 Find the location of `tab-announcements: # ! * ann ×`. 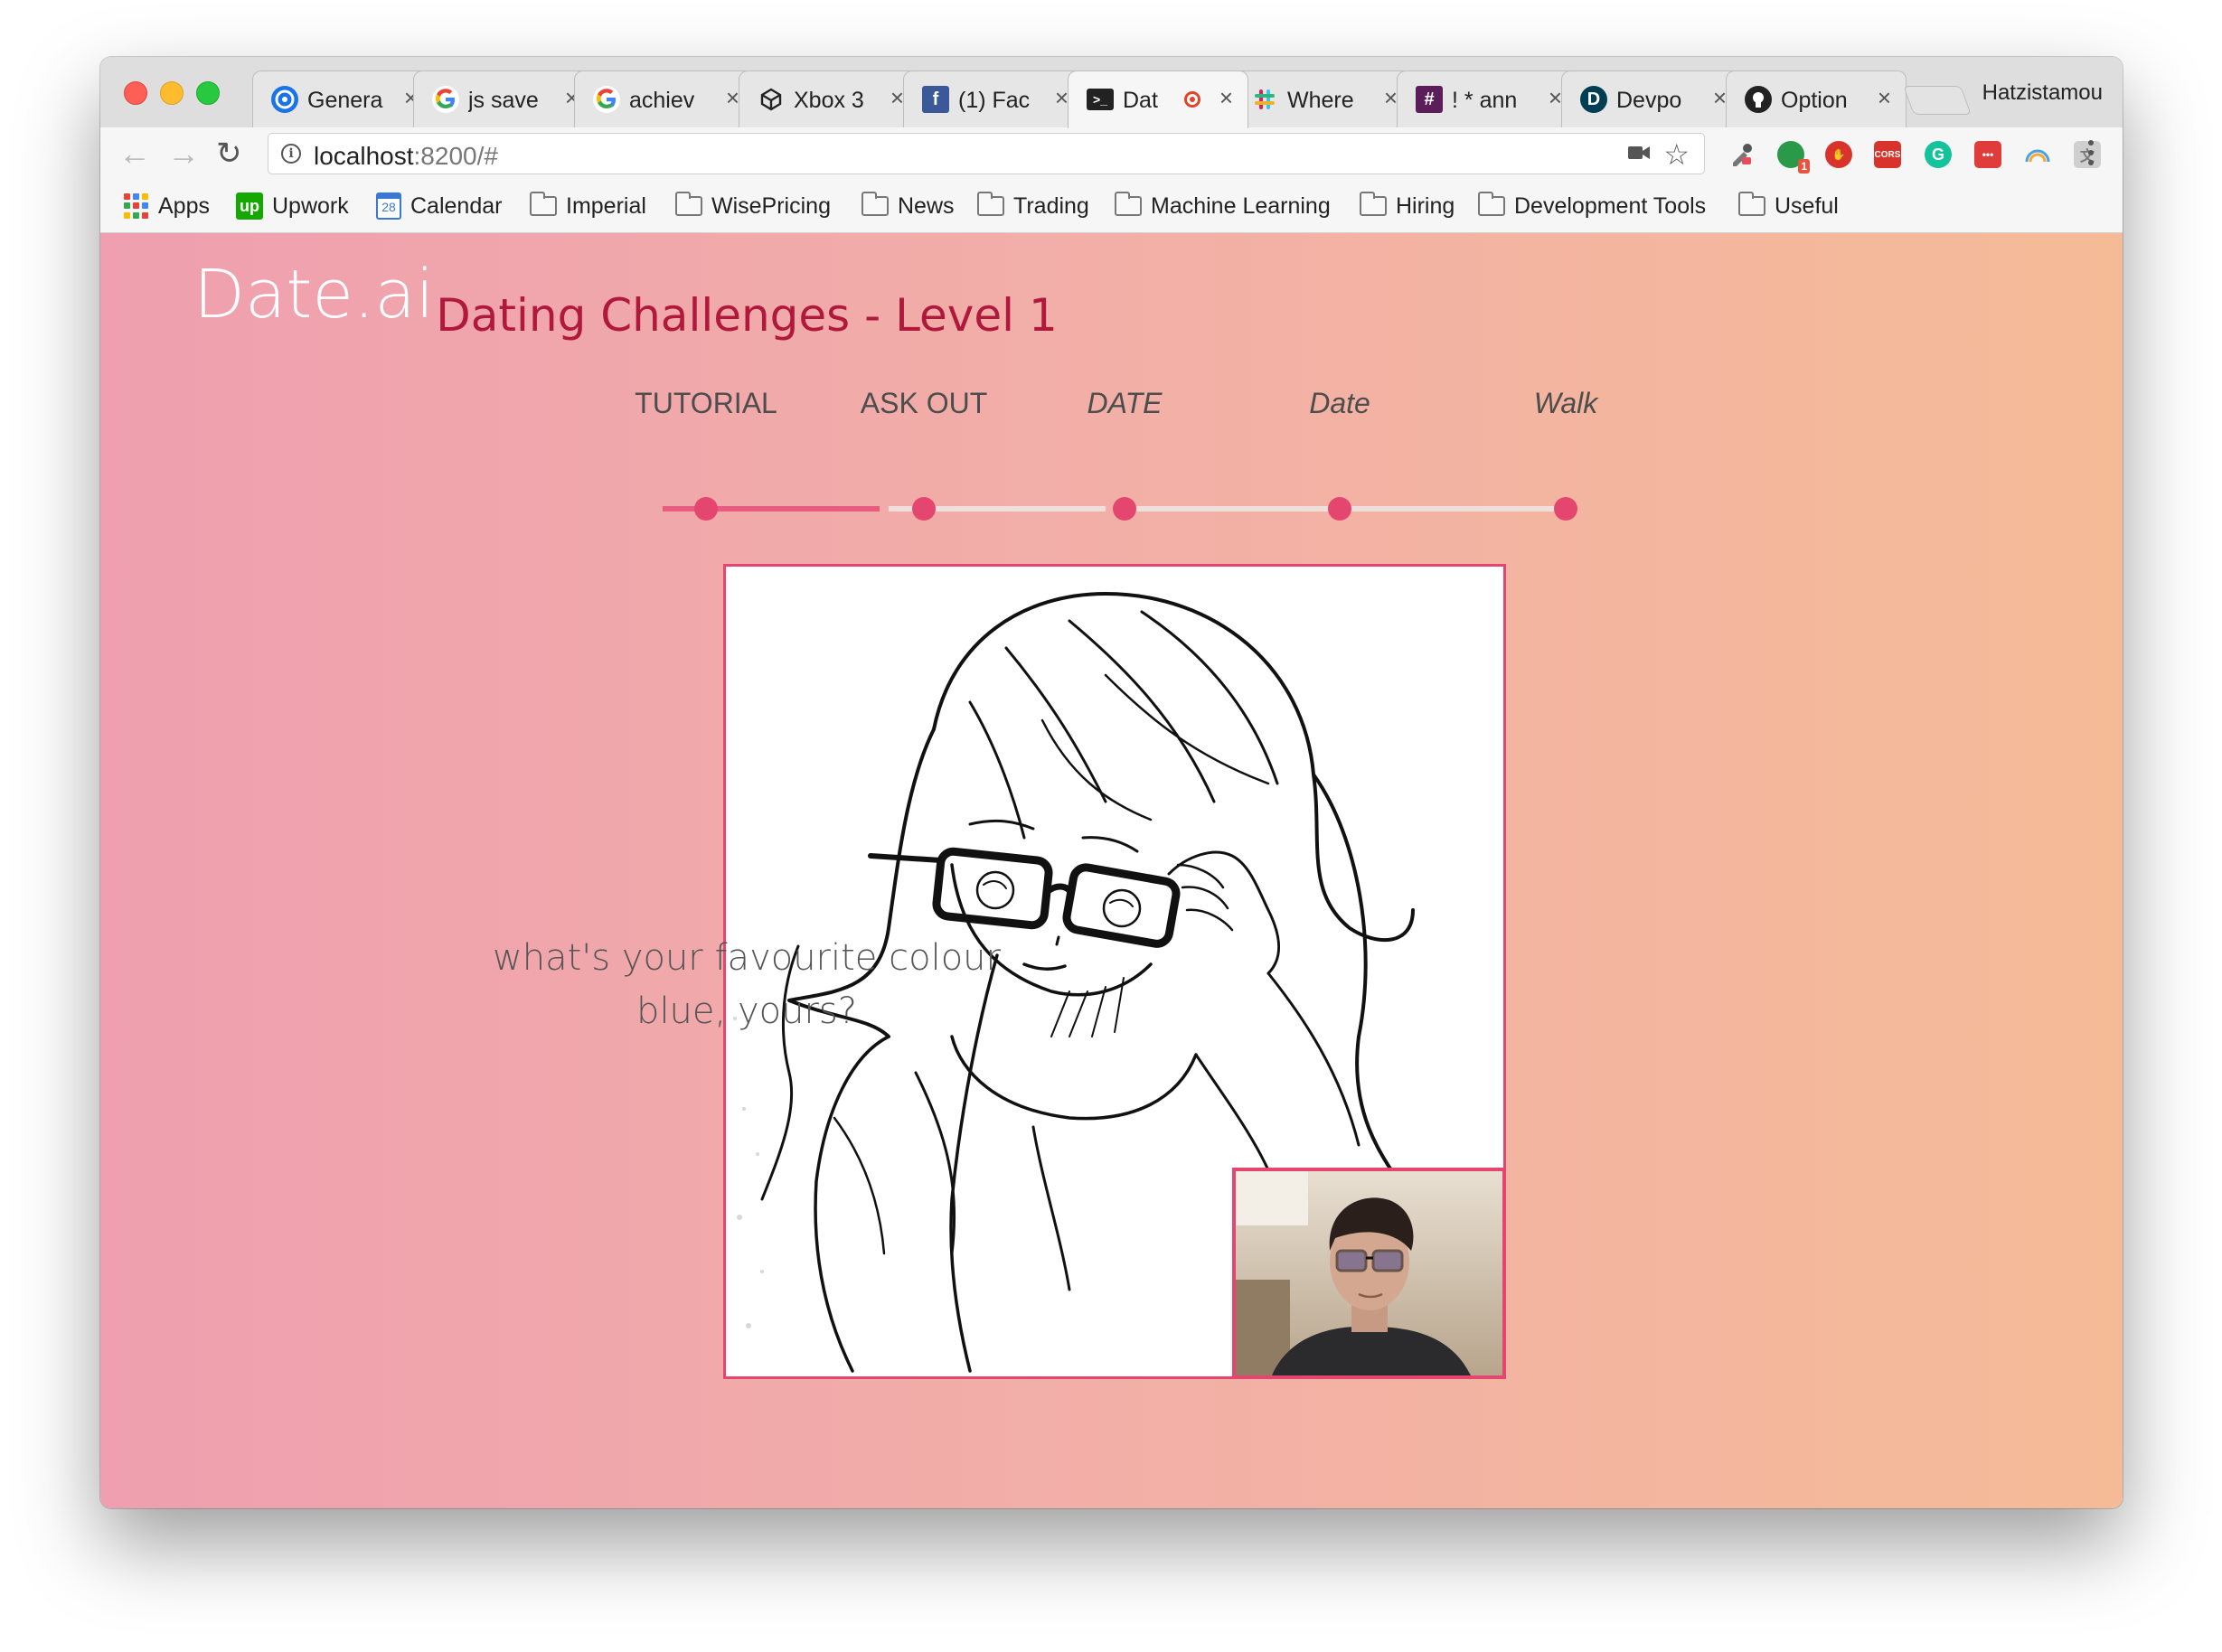

tab-announcements: # ! * ann × is located at coordinates (1487, 98).